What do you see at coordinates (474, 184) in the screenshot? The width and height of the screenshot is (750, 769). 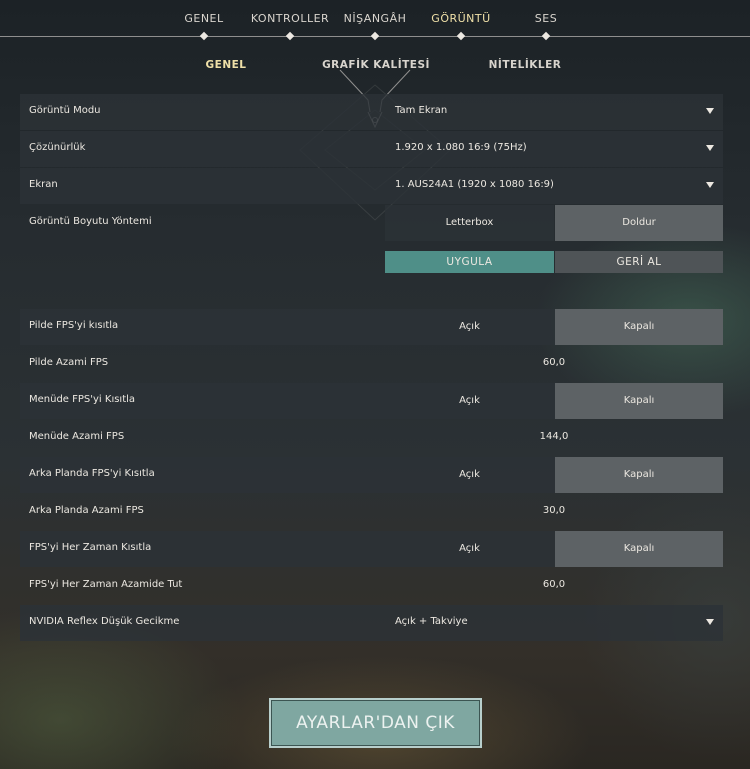 I see `monitor-value: 1. AUS24A1 (1920 x 1080 16:9)` at bounding box center [474, 184].